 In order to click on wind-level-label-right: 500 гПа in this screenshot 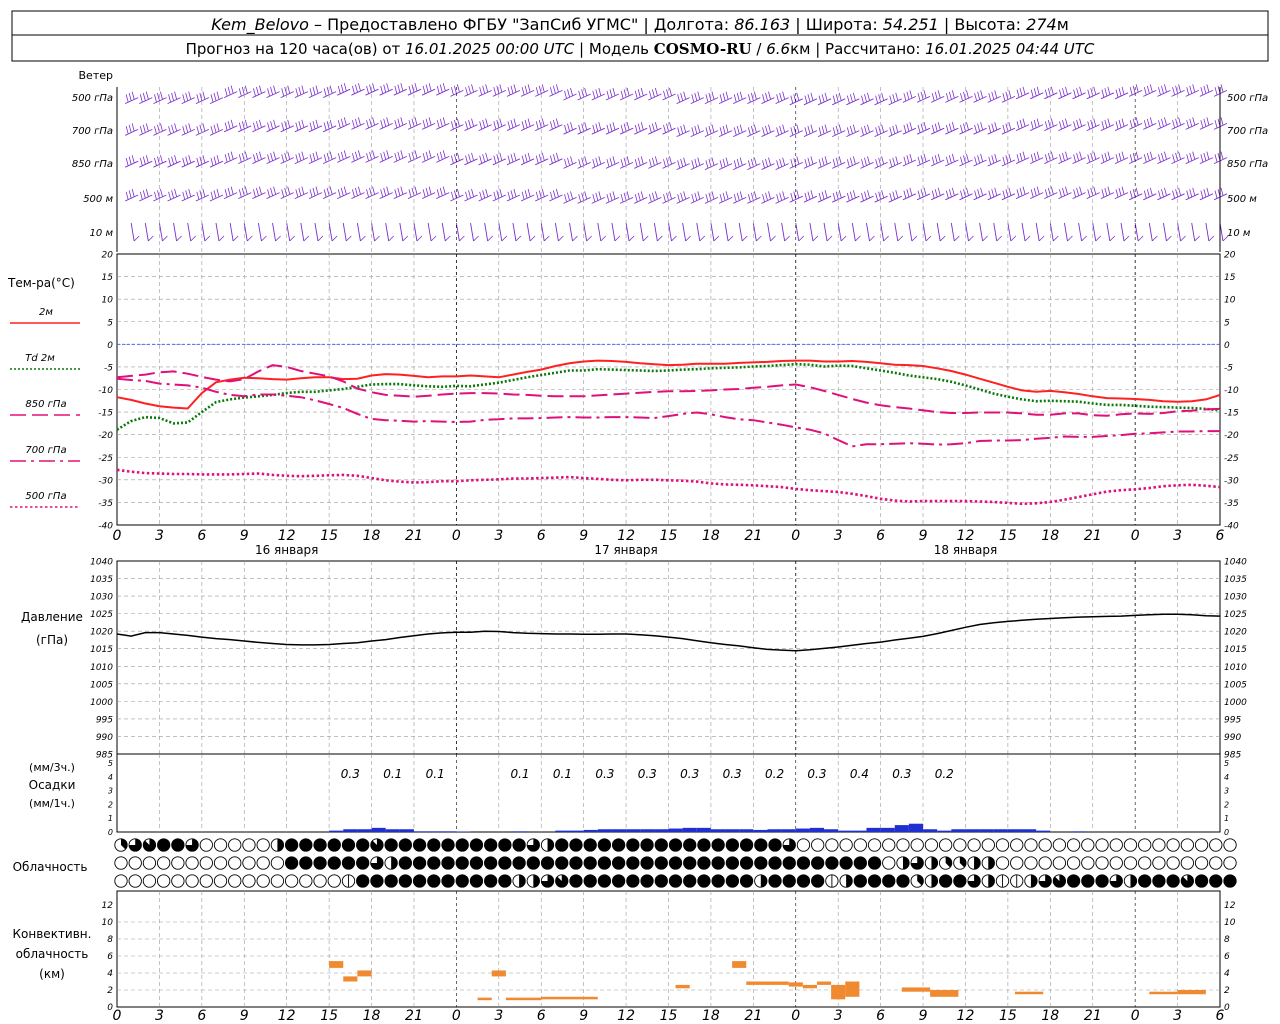, I will do `click(1247, 98)`.